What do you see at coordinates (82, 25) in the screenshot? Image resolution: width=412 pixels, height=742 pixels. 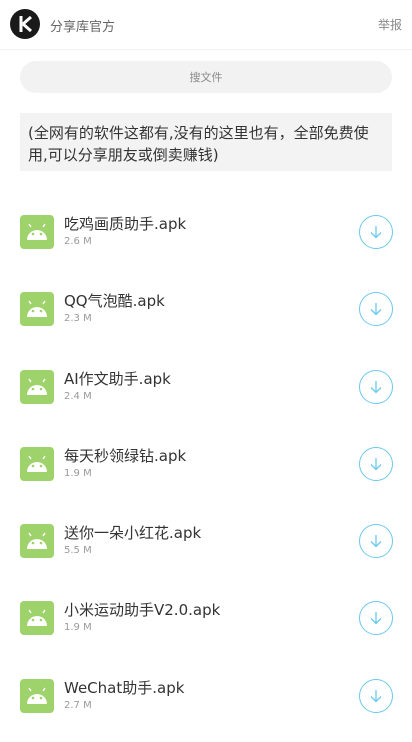 I see `site-name: 分享库官方` at bounding box center [82, 25].